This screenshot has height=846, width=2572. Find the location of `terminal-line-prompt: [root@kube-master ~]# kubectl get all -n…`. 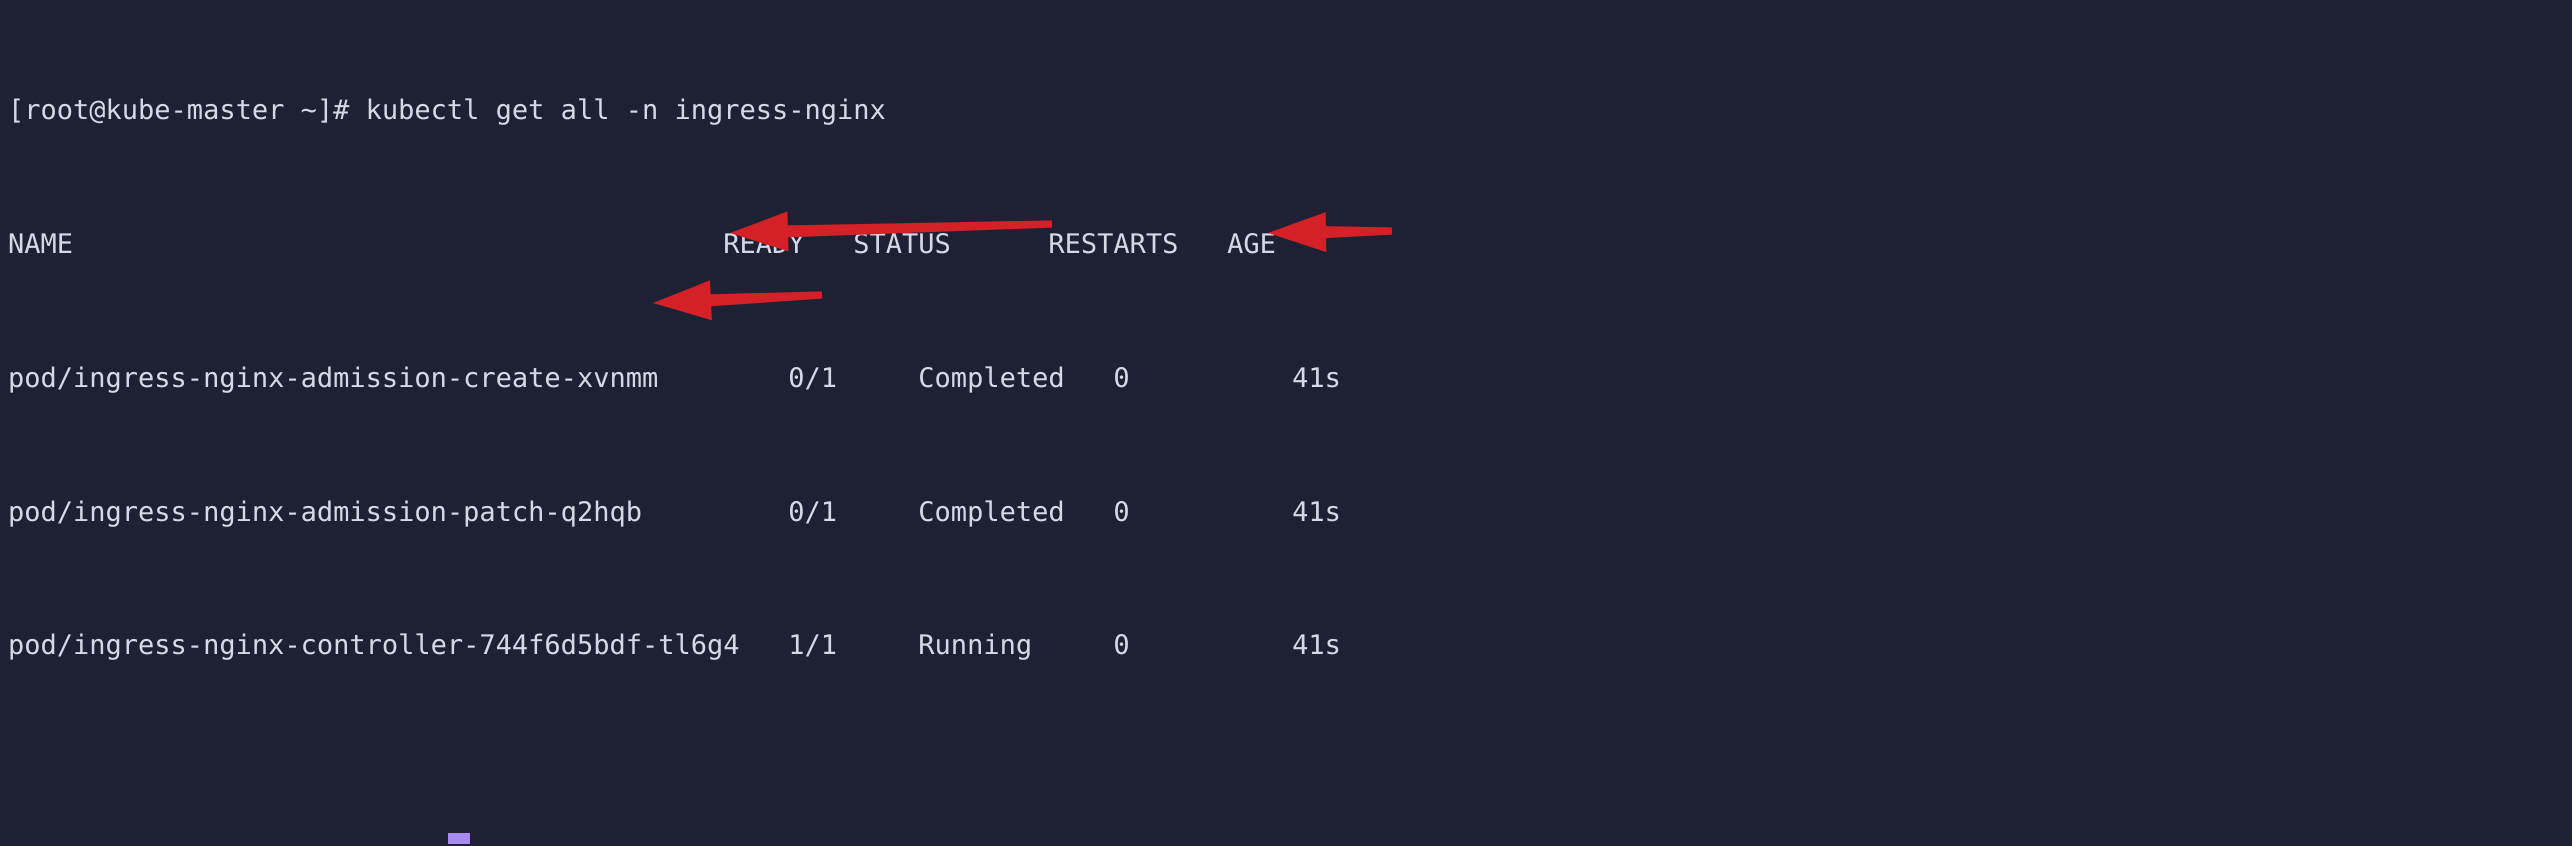

terminal-line-prompt: [root@kube-master ~]# kubectl get all -n… is located at coordinates (447, 111).